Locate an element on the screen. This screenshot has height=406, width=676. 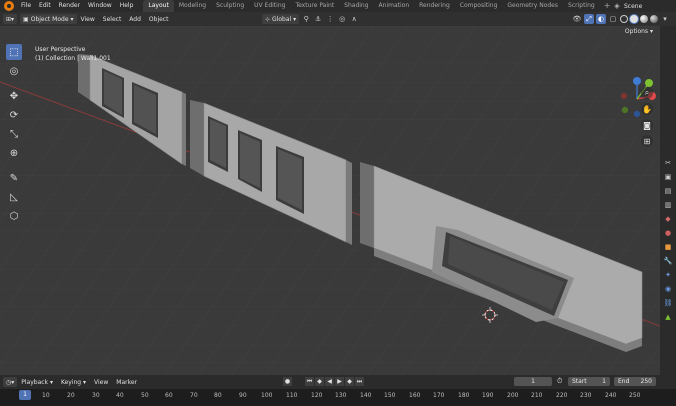
blender-logo-icon is located at coordinates (9, 6).